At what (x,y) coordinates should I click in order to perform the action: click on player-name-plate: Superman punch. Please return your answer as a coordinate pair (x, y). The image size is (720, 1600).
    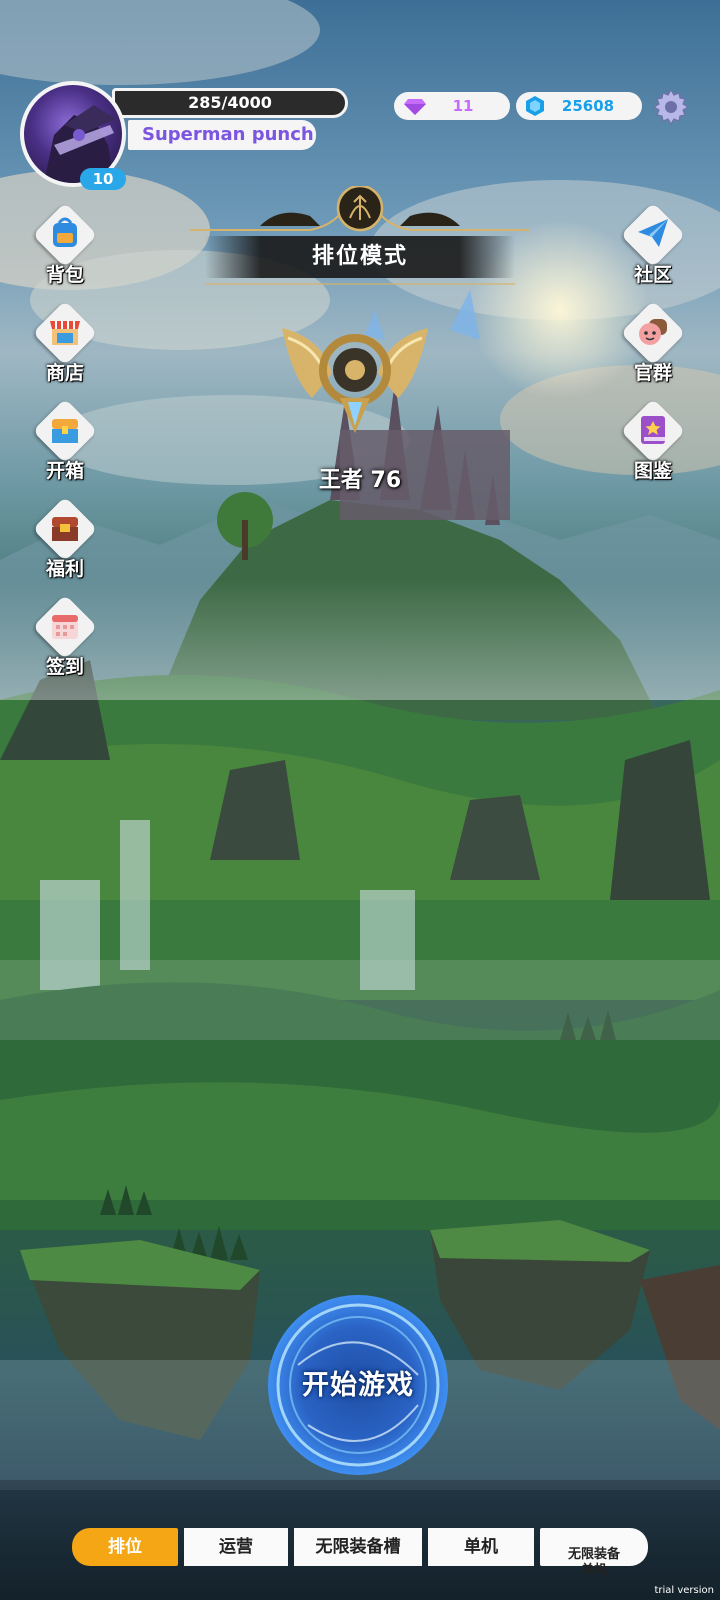
    Looking at the image, I should click on (222, 135).